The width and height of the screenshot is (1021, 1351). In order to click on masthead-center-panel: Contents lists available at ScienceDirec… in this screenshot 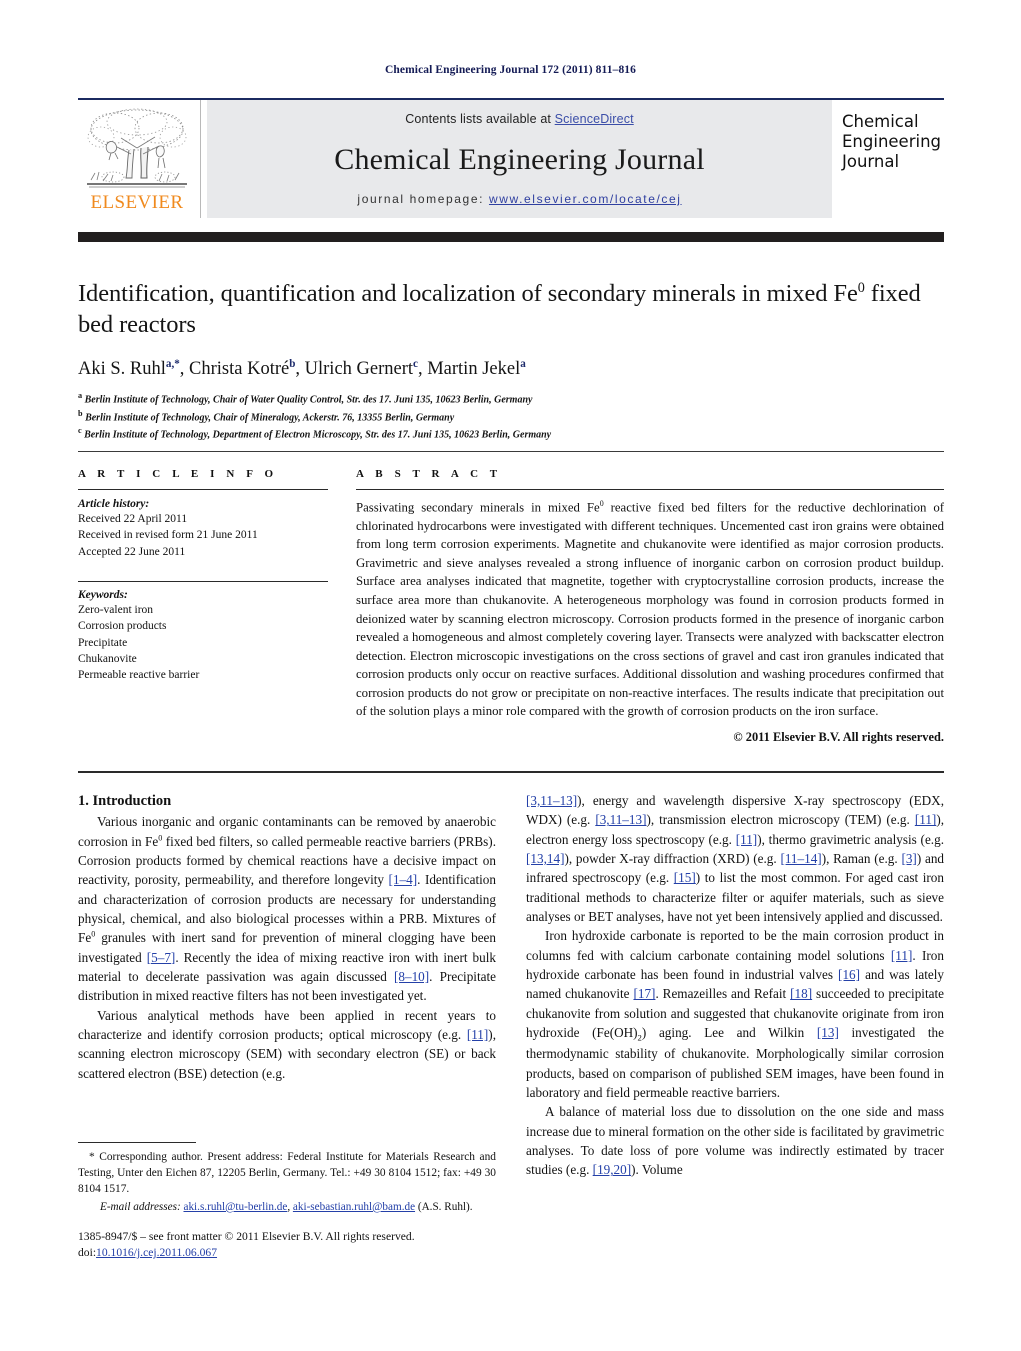, I will do `click(519, 159)`.